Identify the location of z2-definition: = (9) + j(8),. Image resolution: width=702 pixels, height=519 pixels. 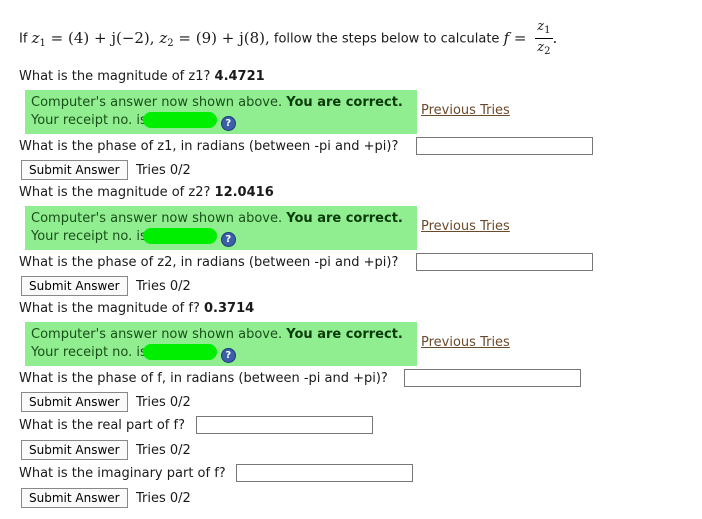
(224, 37).